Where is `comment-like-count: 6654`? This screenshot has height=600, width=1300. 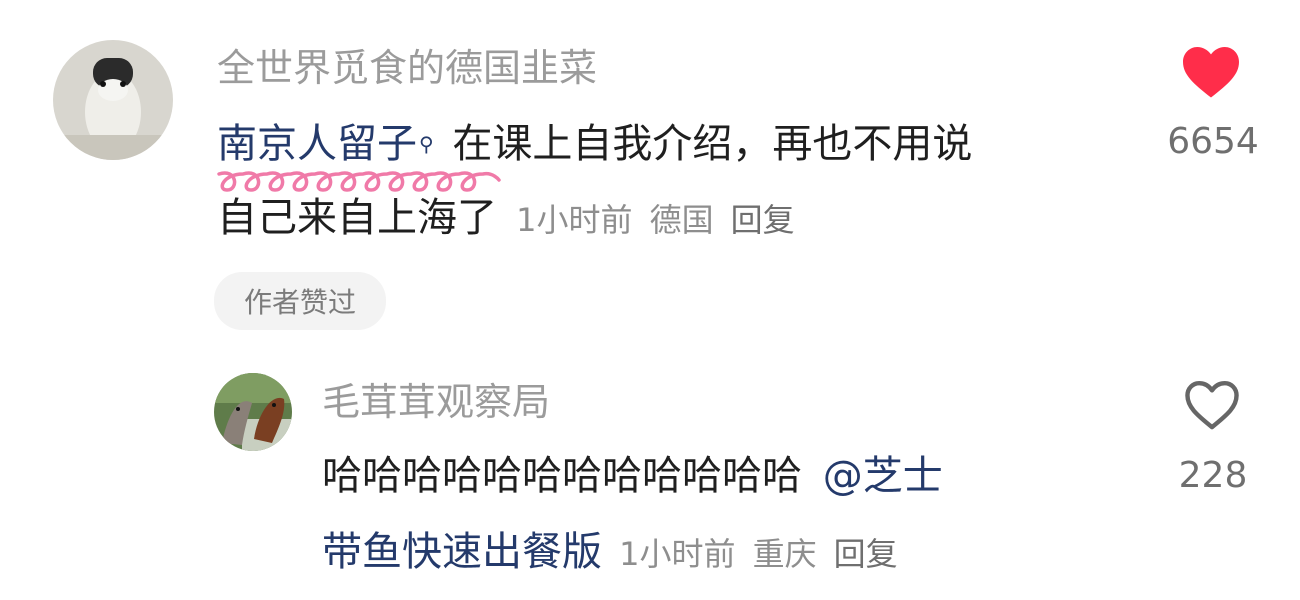 comment-like-count: 6654 is located at coordinates (1213, 141).